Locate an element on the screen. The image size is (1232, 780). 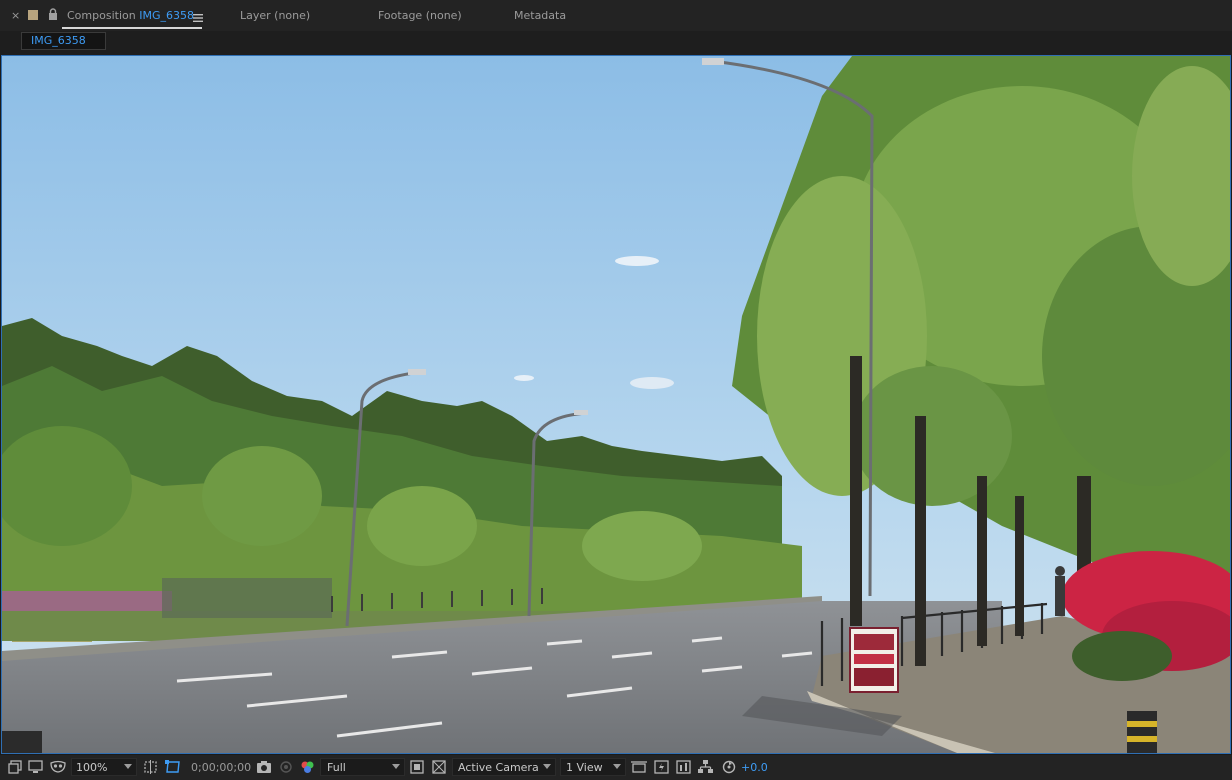
snapshot-icon is located at coordinates (264, 768).